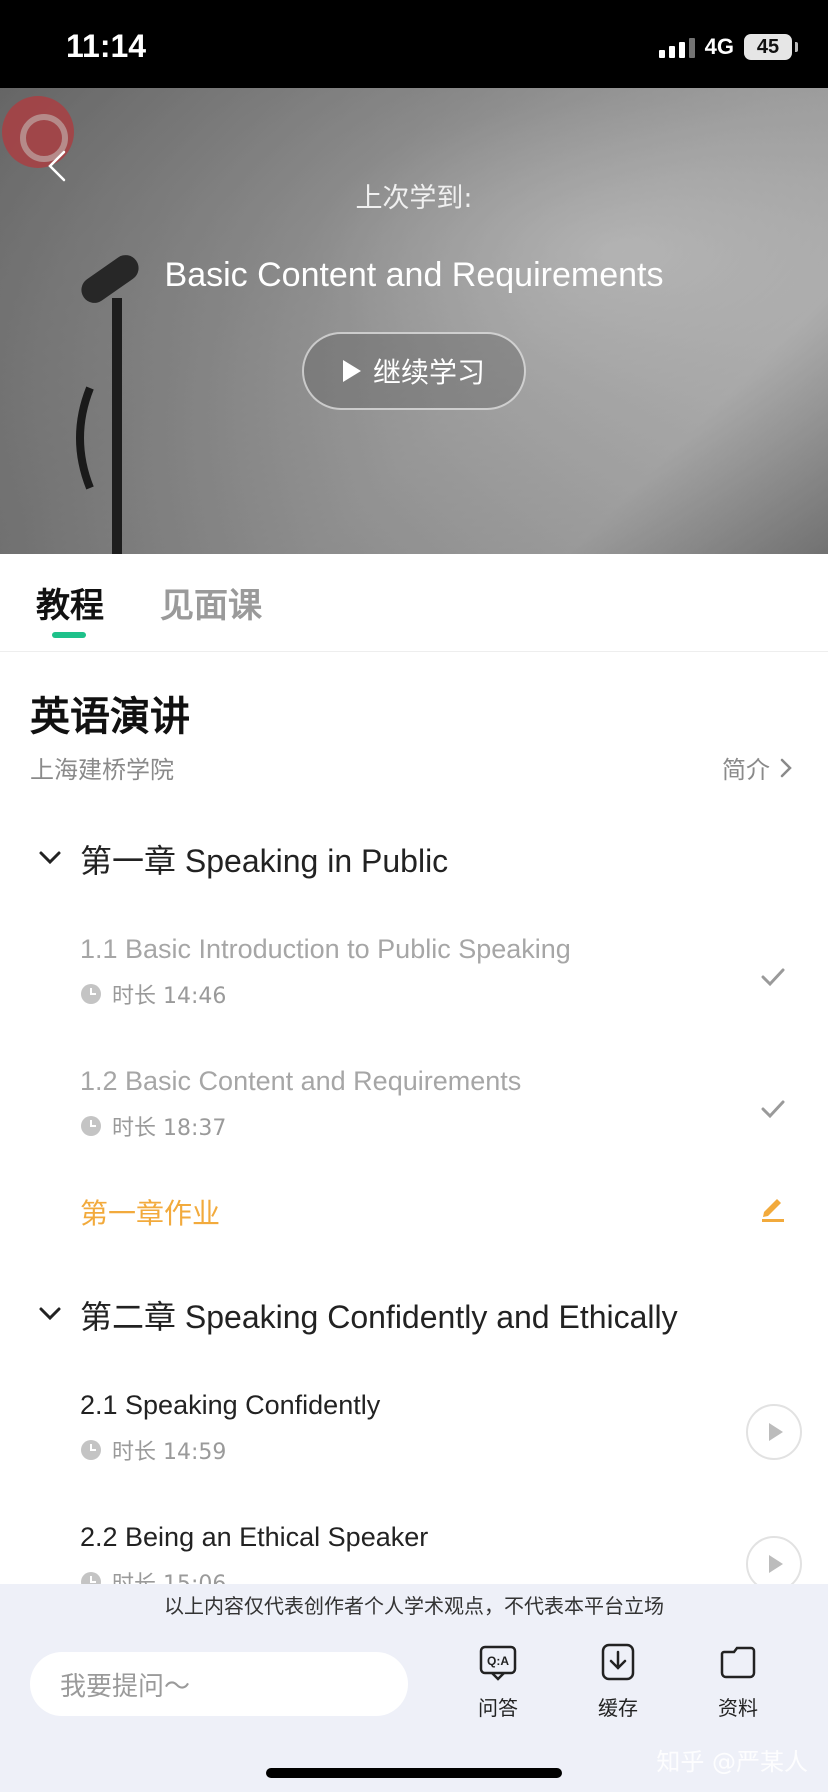 The width and height of the screenshot is (828, 1792). I want to click on tab-live-class: 见面课, so click(211, 602).